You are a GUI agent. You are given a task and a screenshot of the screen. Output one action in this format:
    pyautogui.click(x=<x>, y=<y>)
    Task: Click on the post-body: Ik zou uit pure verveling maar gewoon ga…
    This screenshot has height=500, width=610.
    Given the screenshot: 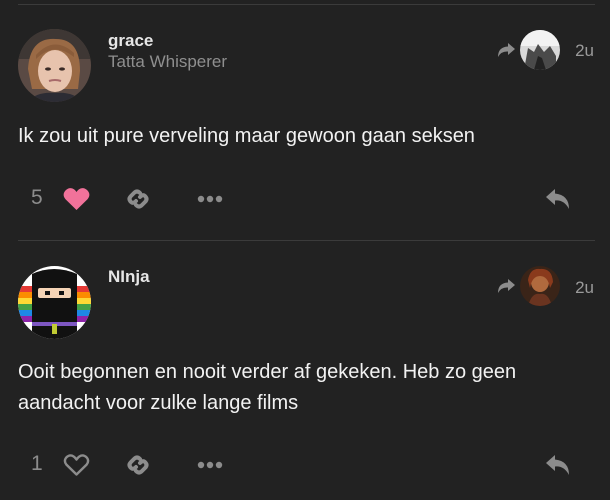 What is the action you would take?
    pyautogui.click(x=246, y=136)
    